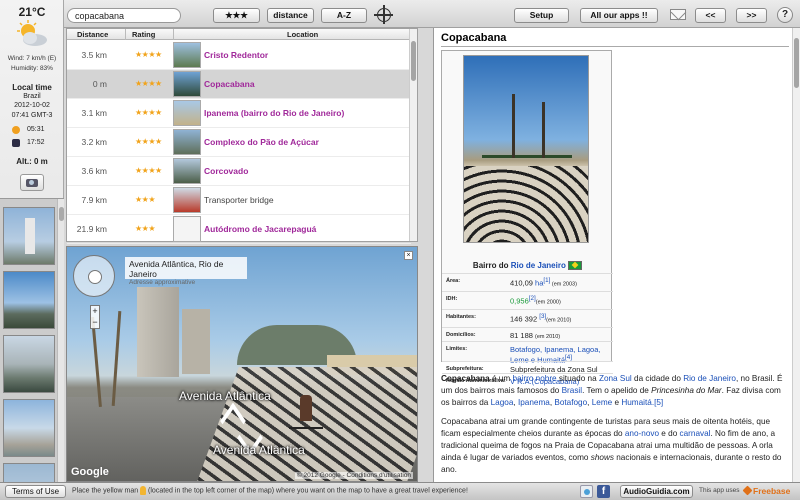 The image size is (800, 500). Describe the element at coordinates (229, 84) in the screenshot. I see `row-location-name: Copacabana` at that location.